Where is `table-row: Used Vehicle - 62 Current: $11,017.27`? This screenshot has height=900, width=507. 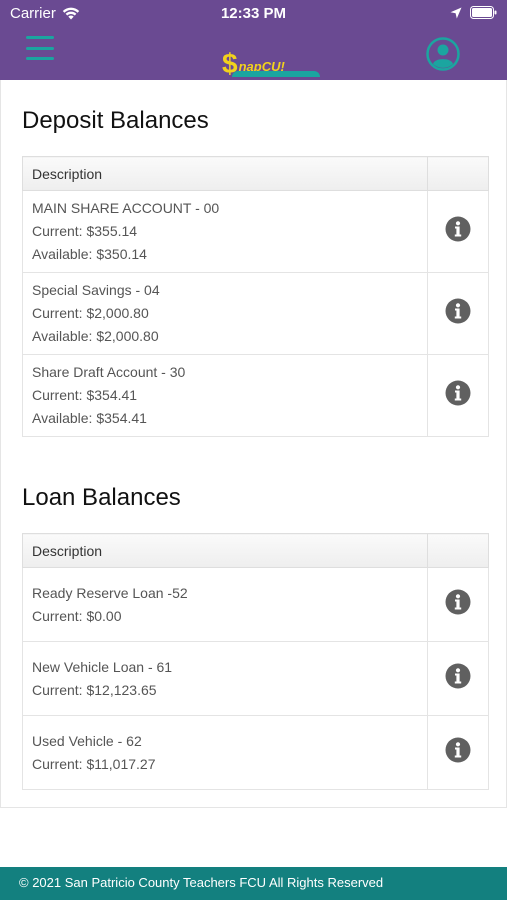 table-row: Used Vehicle - 62 Current: $11,017.27 is located at coordinates (255, 752).